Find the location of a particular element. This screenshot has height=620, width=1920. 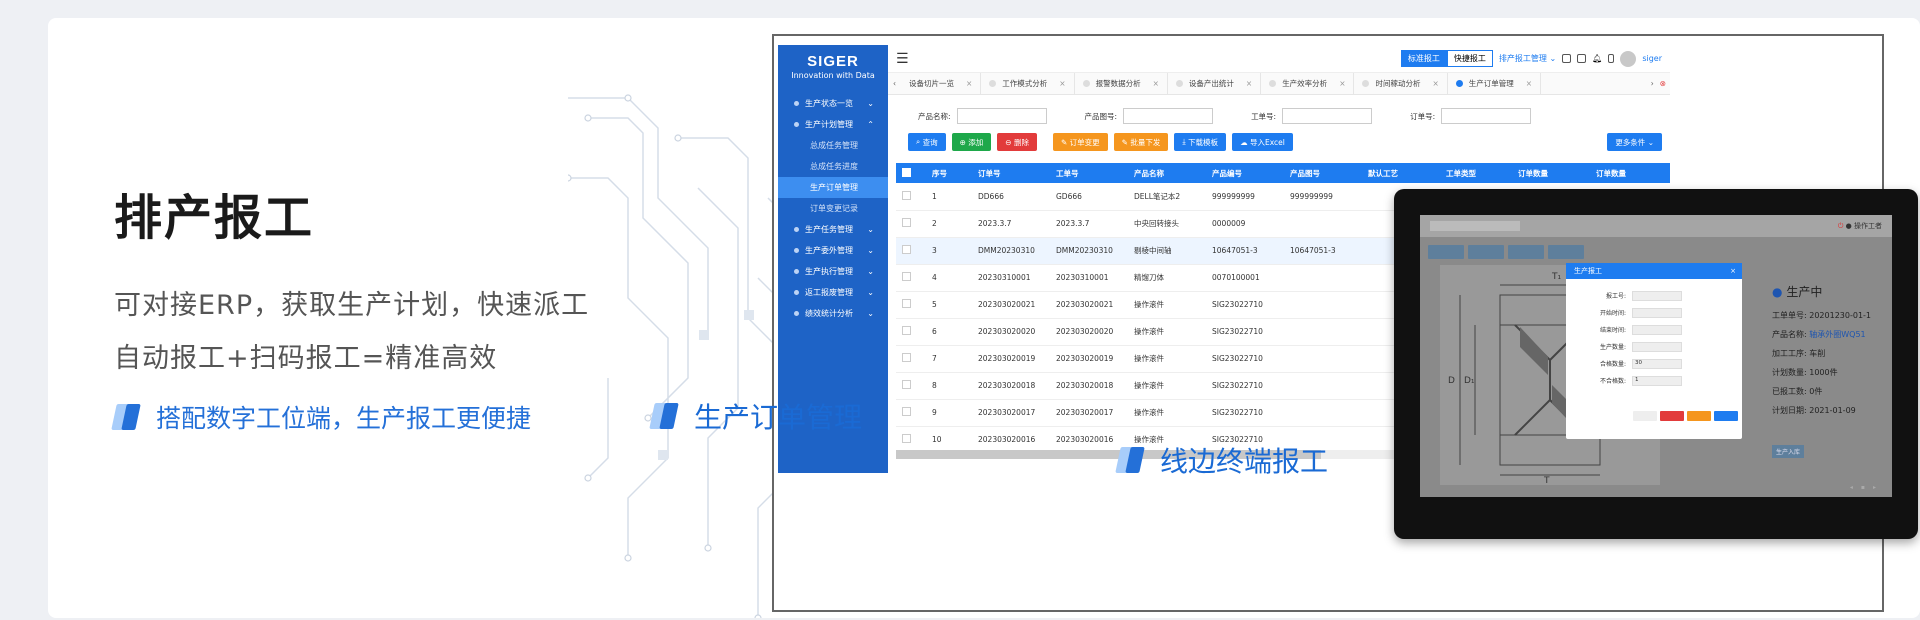

column-header: 序号 is located at coordinates (949, 173).